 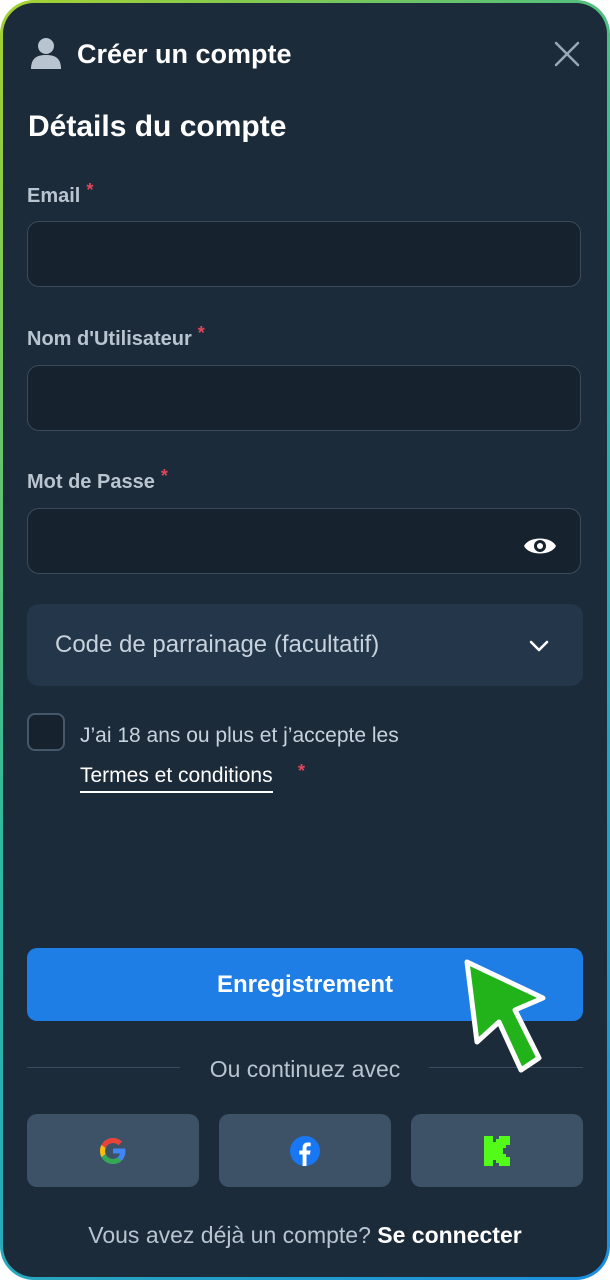 What do you see at coordinates (449, 1235) in the screenshot?
I see `login-link: Se connecter` at bounding box center [449, 1235].